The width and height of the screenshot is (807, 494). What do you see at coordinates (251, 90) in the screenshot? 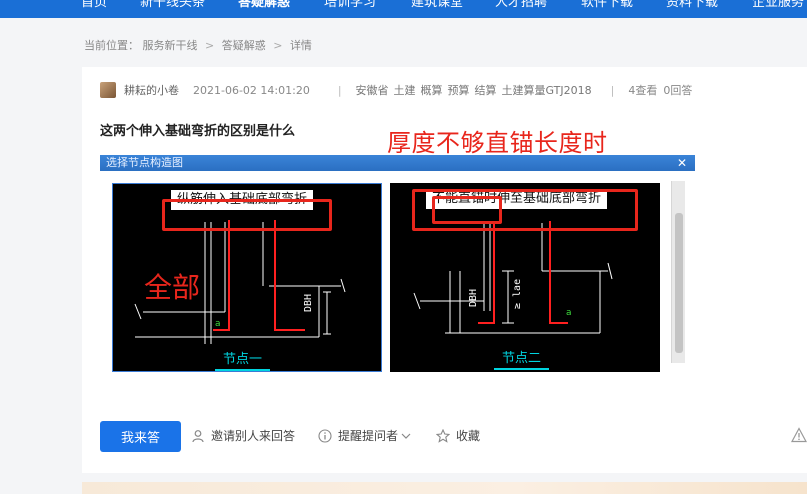
I see `post-time: 2021-06-02 14:01:20` at bounding box center [251, 90].